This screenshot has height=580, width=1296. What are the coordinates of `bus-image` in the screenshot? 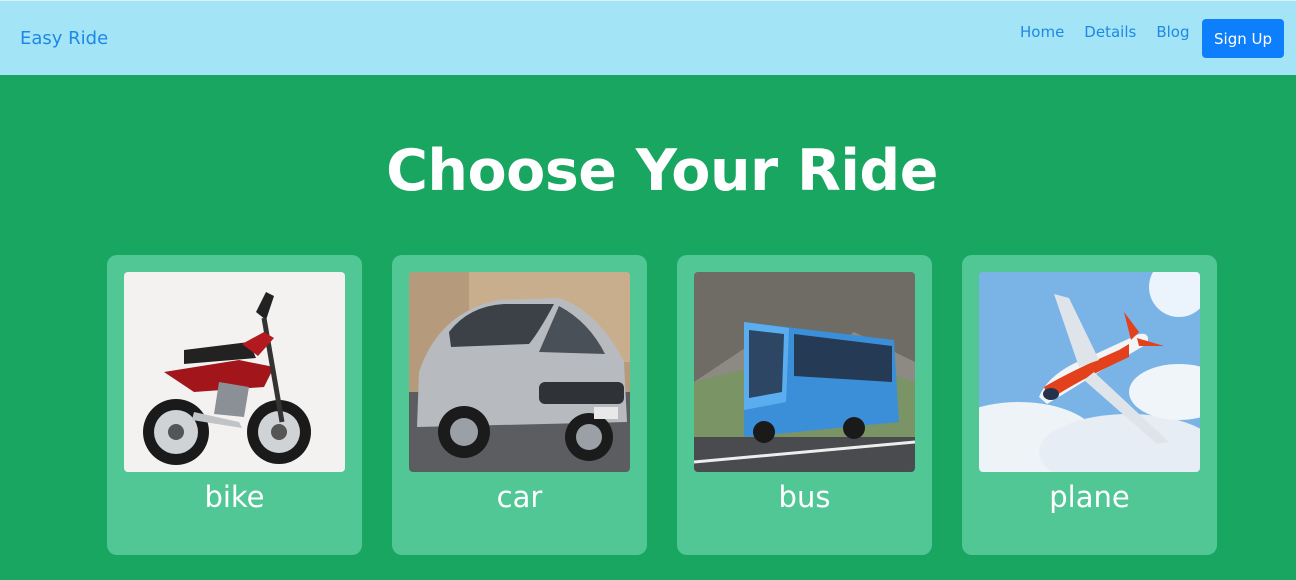 It's located at (804, 372).